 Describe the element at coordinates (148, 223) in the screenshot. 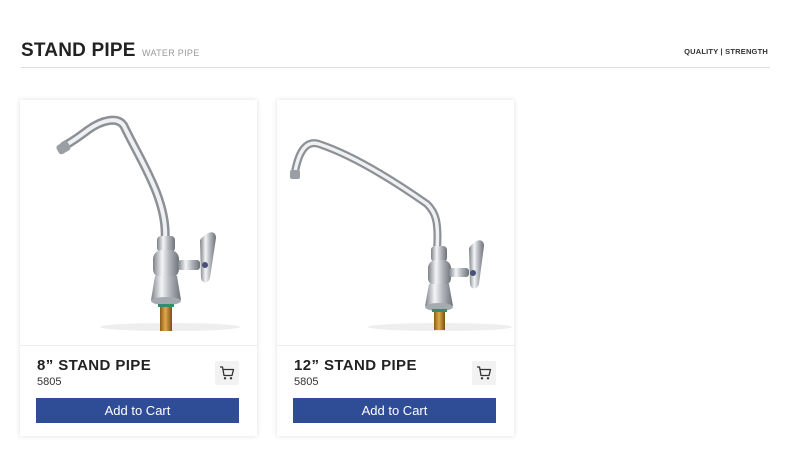

I see `faucet-8-image` at that location.